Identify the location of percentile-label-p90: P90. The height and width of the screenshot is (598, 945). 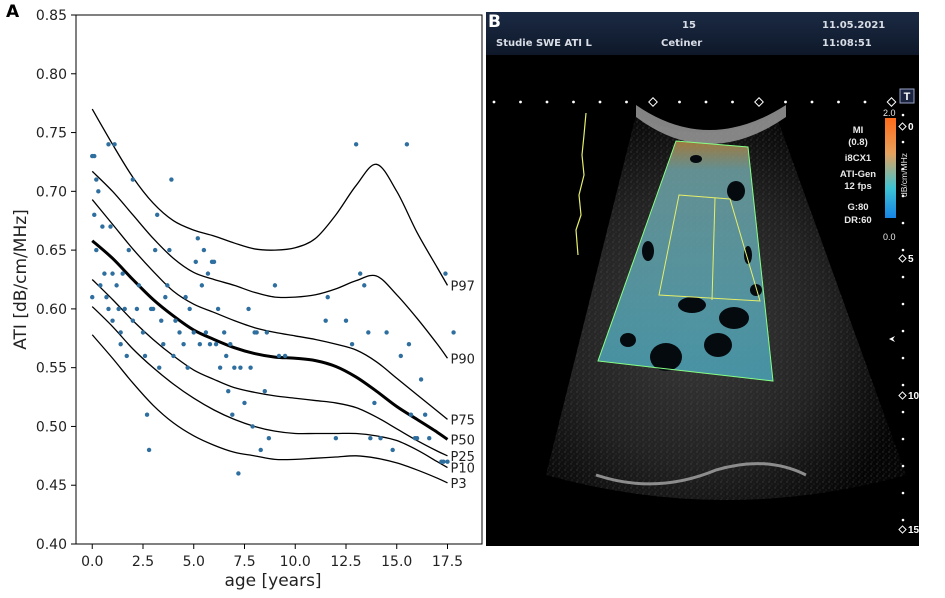
(462, 359).